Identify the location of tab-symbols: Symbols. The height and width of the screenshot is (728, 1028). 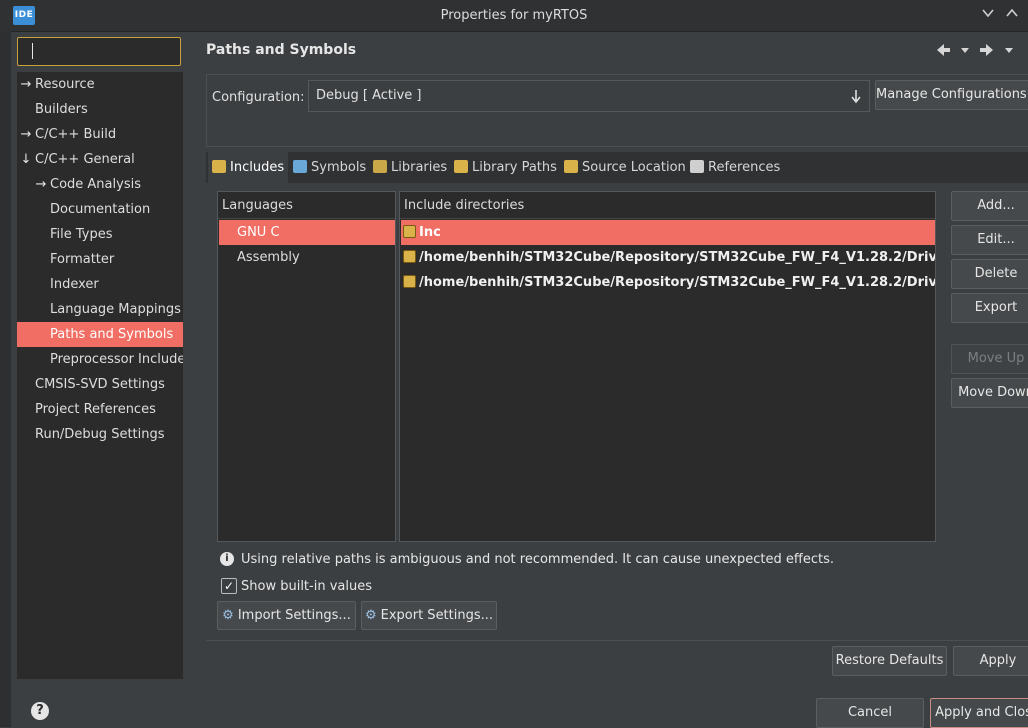
(328, 167).